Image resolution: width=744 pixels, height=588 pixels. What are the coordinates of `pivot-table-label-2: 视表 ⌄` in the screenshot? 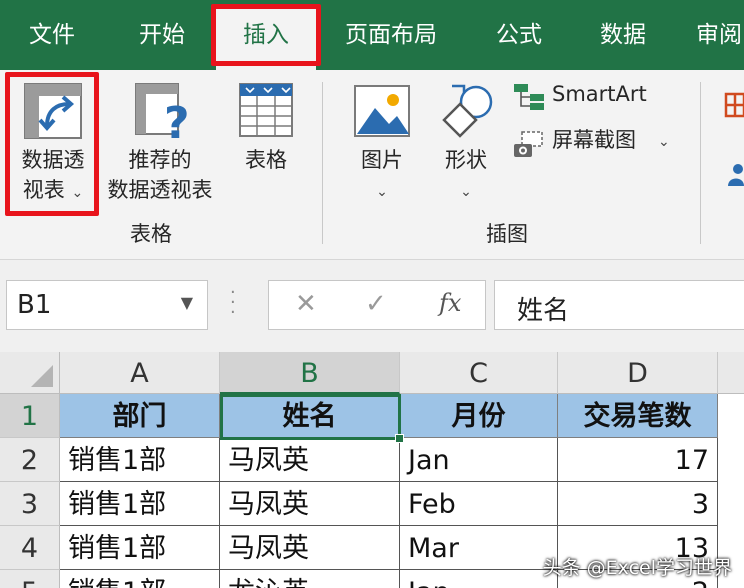 It's located at (53, 192).